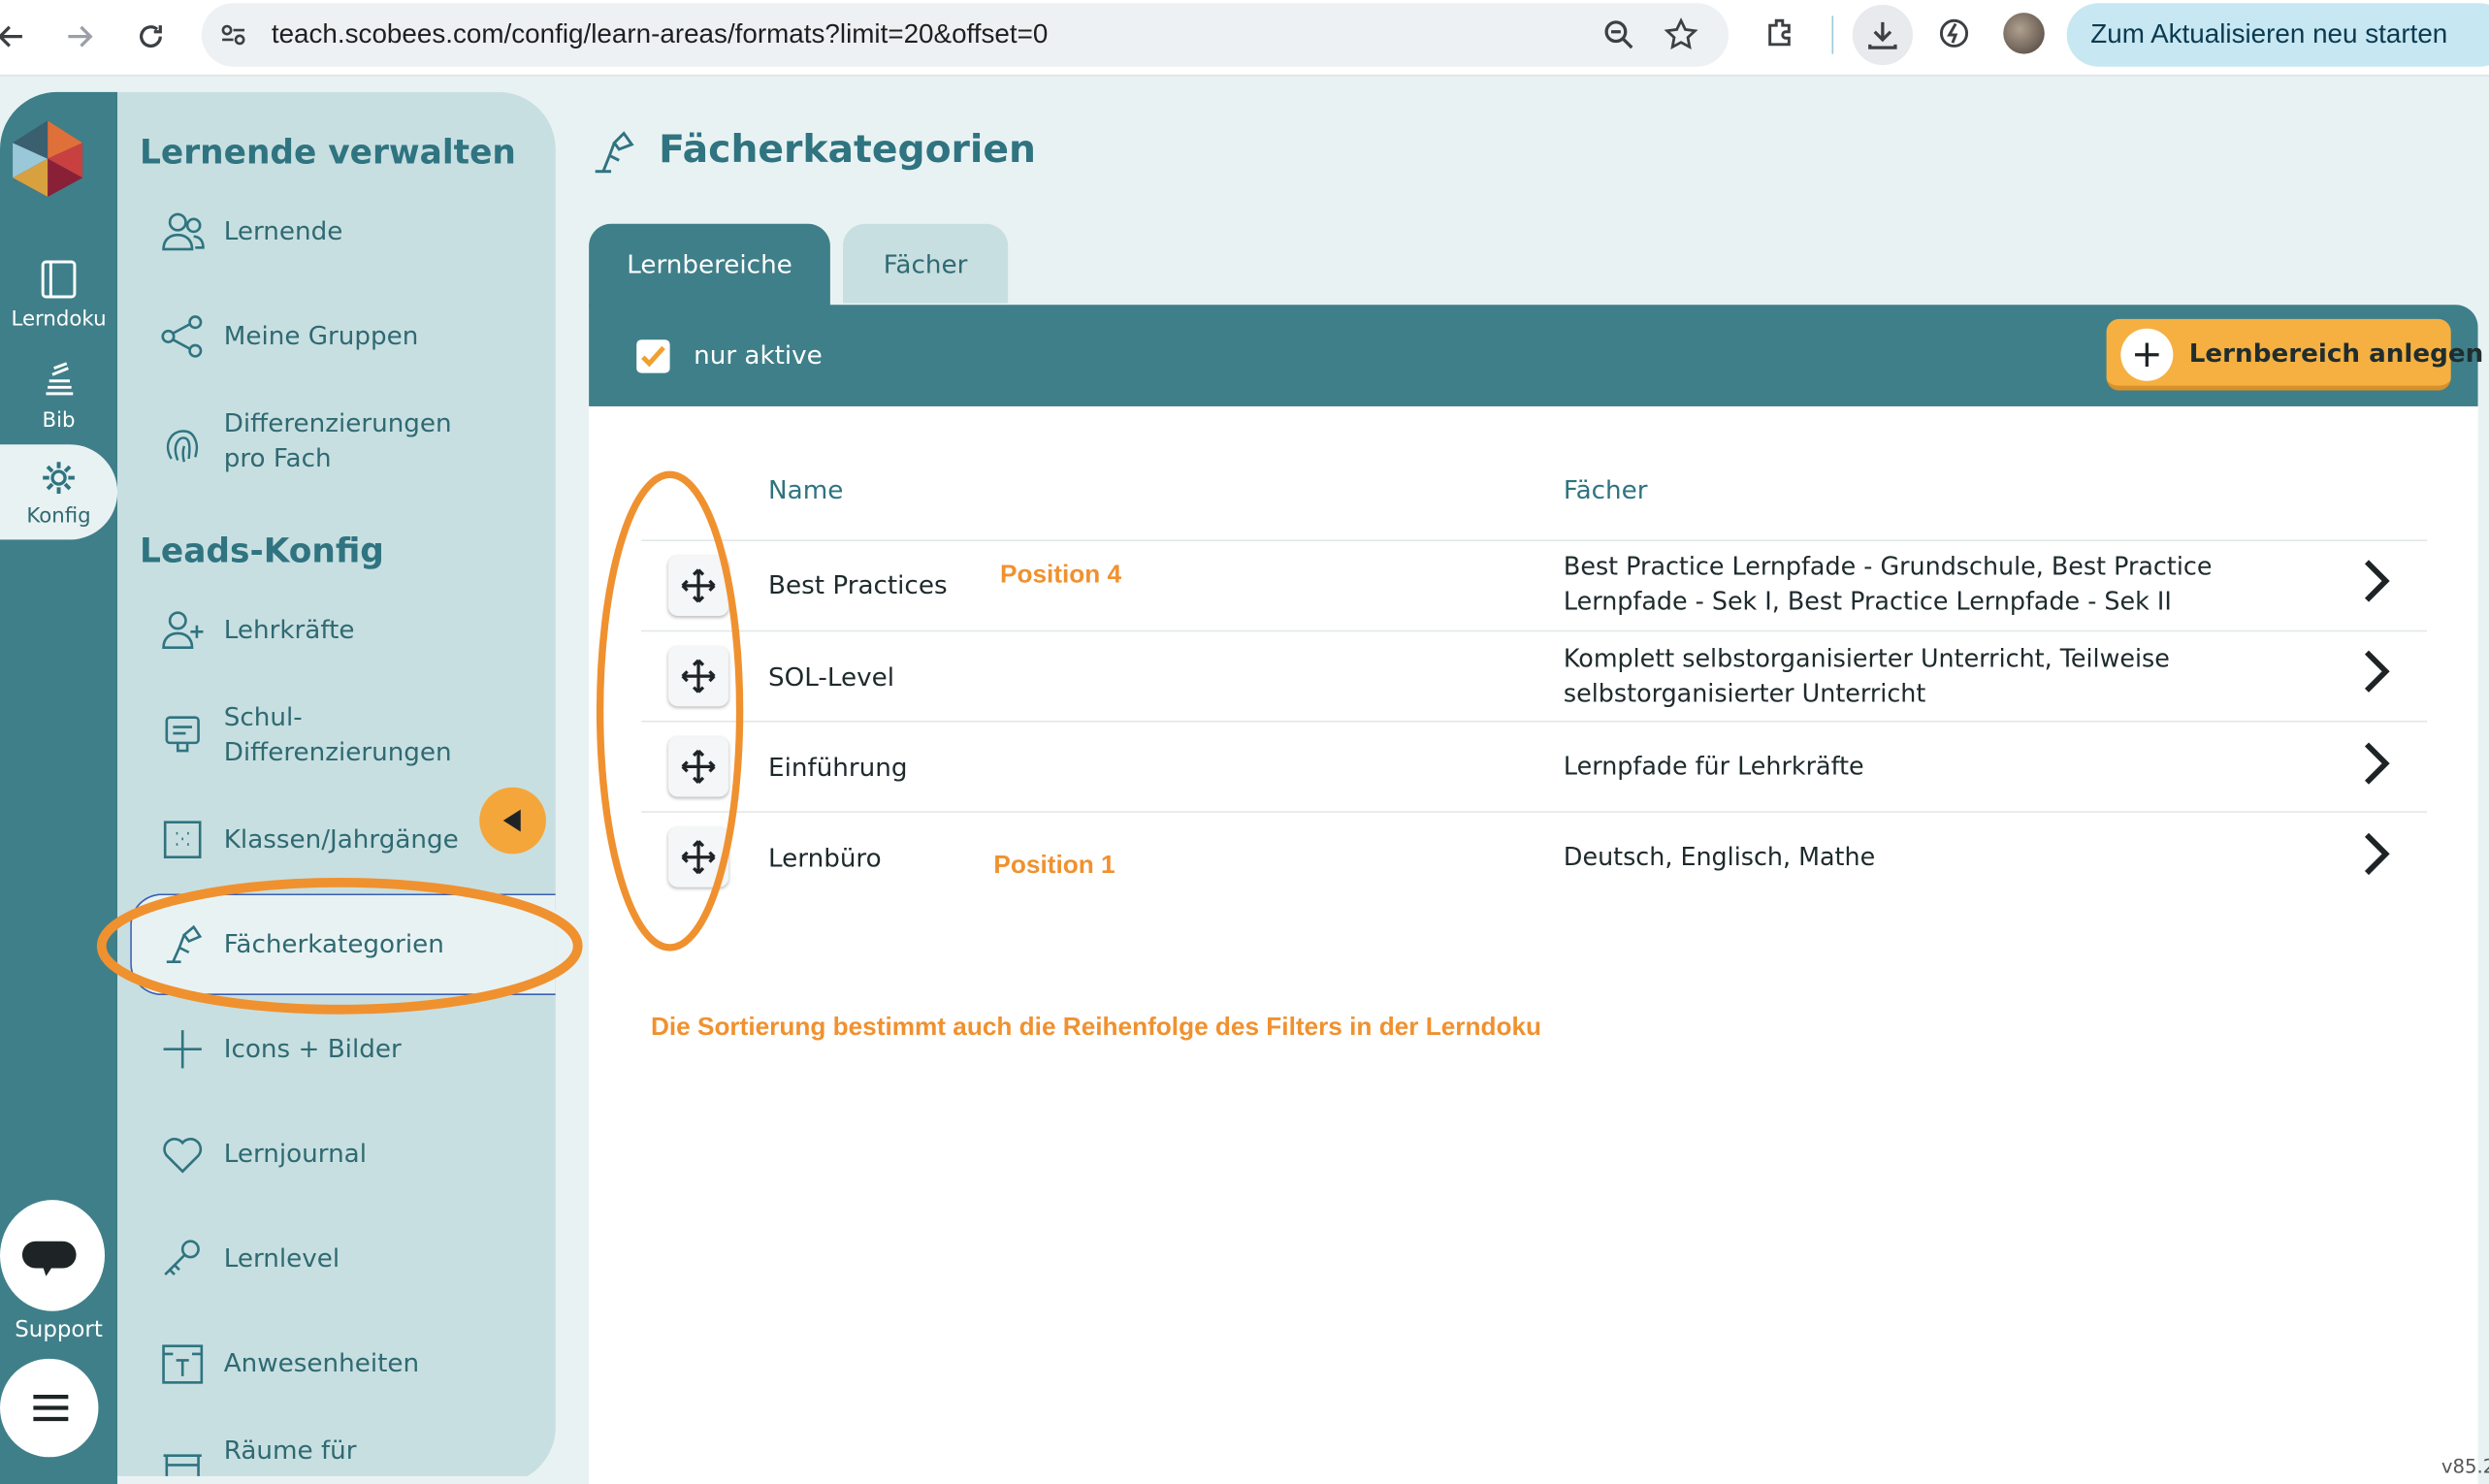 This screenshot has width=2489, height=1484. I want to click on column-header-name: Name, so click(805, 489).